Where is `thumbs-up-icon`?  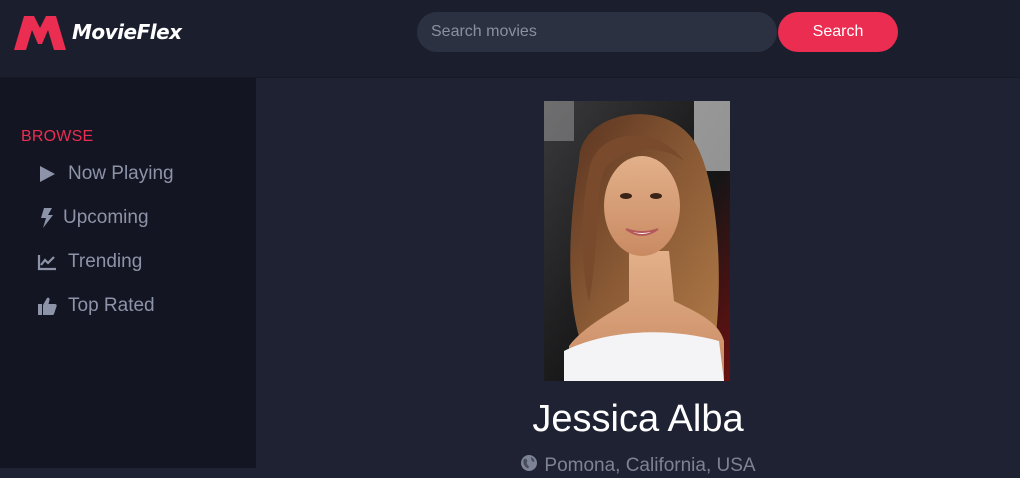
thumbs-up-icon is located at coordinates (47, 306).